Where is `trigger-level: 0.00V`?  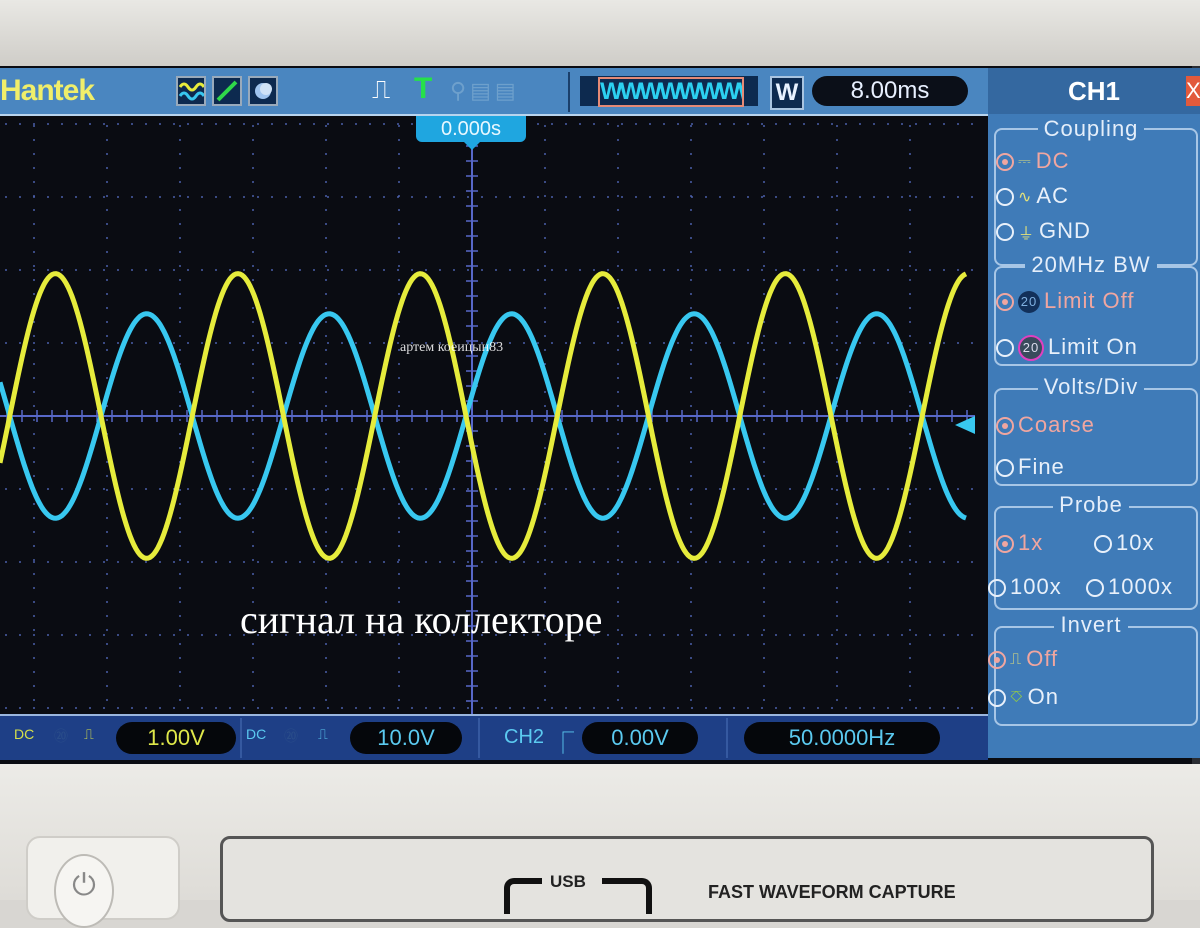 trigger-level: 0.00V is located at coordinates (640, 738).